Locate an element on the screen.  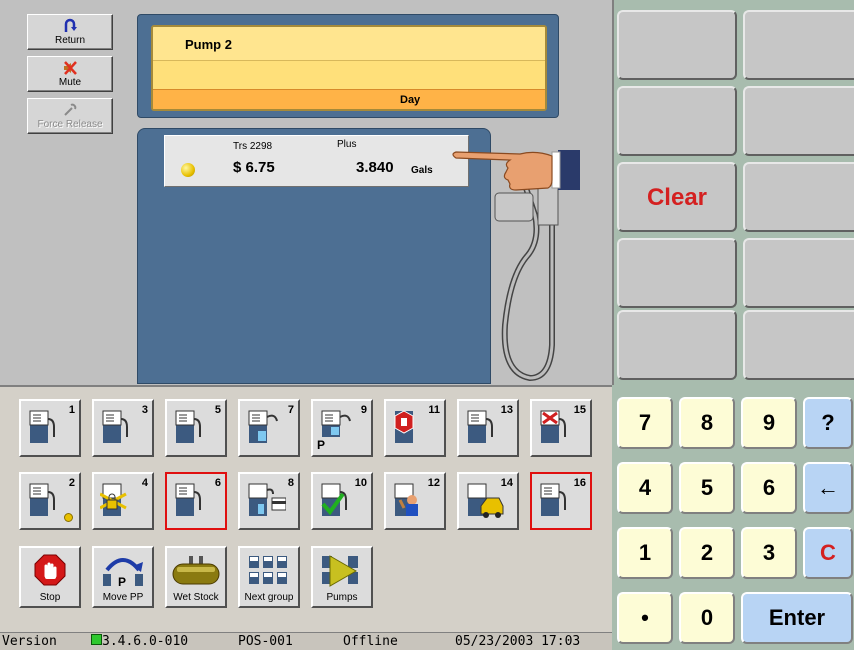
mute-button: Mute is located at coordinates (70, 74).